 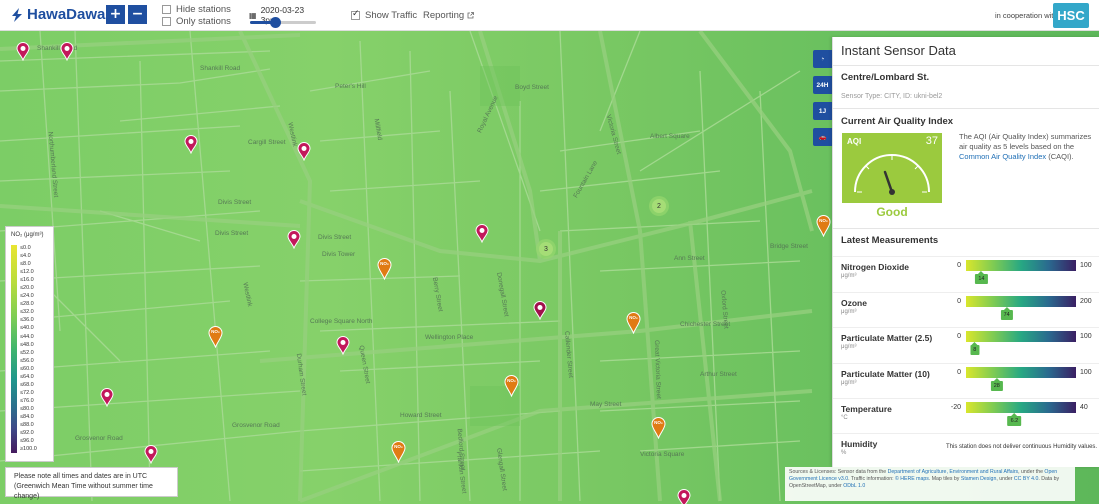 What do you see at coordinates (890, 240) in the screenshot?
I see `measurements-heading: Latest Measurements` at bounding box center [890, 240].